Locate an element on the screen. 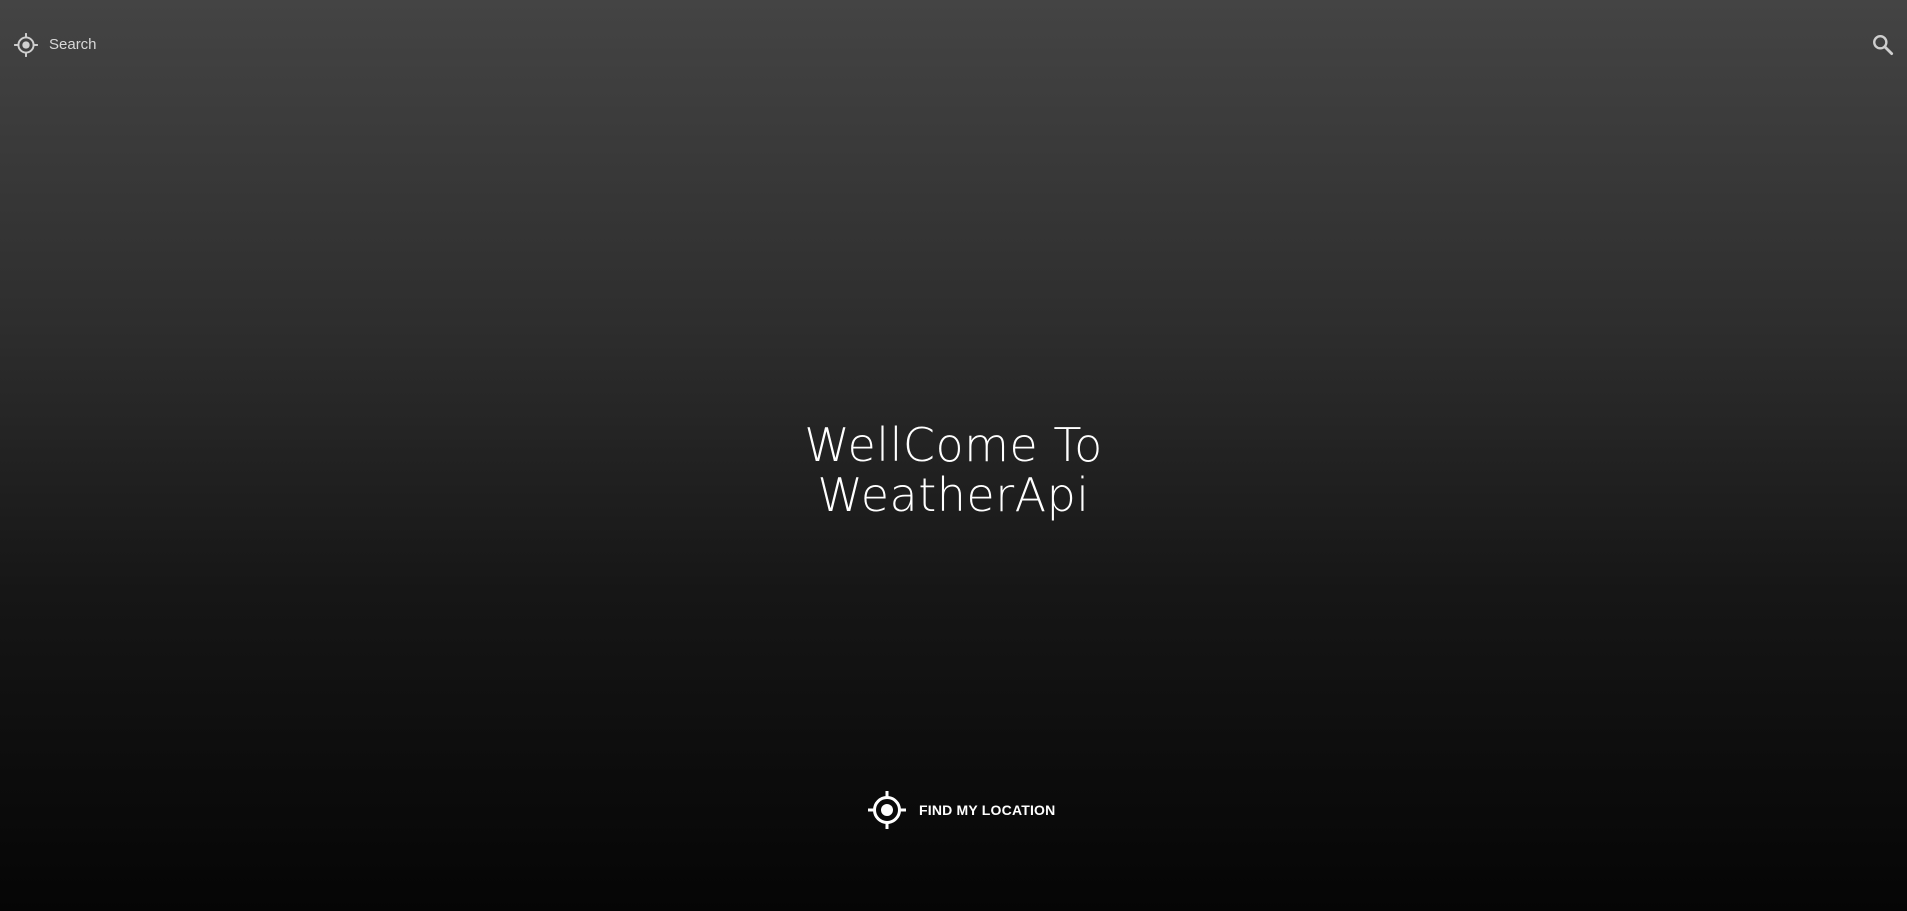  search-icon is located at coordinates (1883, 45).